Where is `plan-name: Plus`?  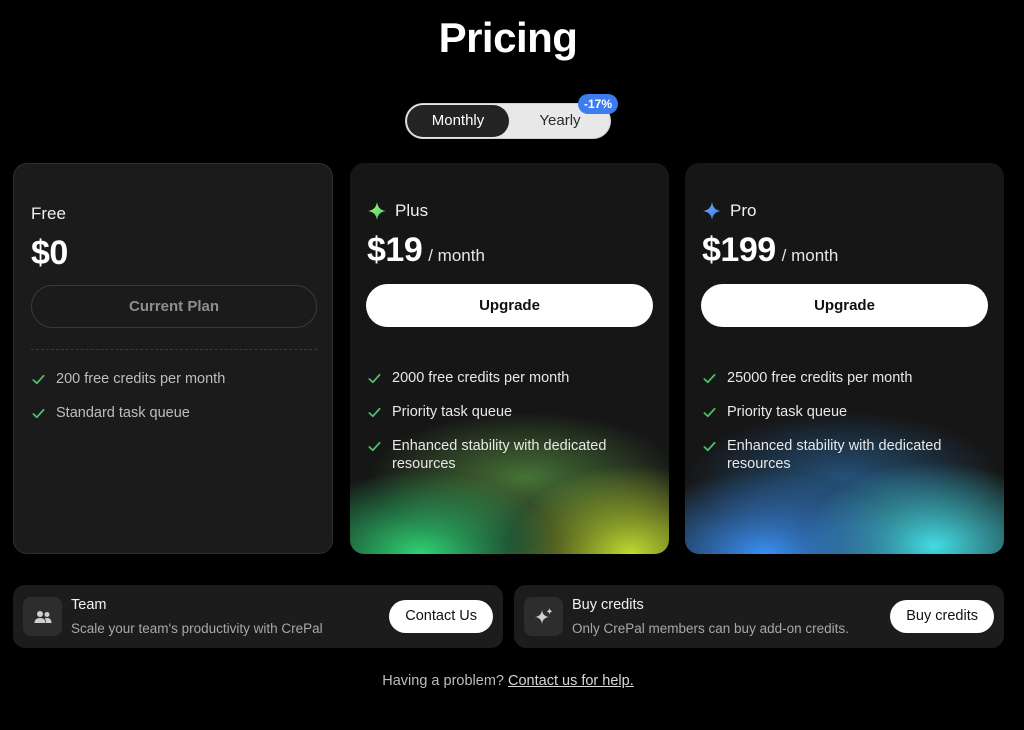 plan-name: Plus is located at coordinates (412, 210).